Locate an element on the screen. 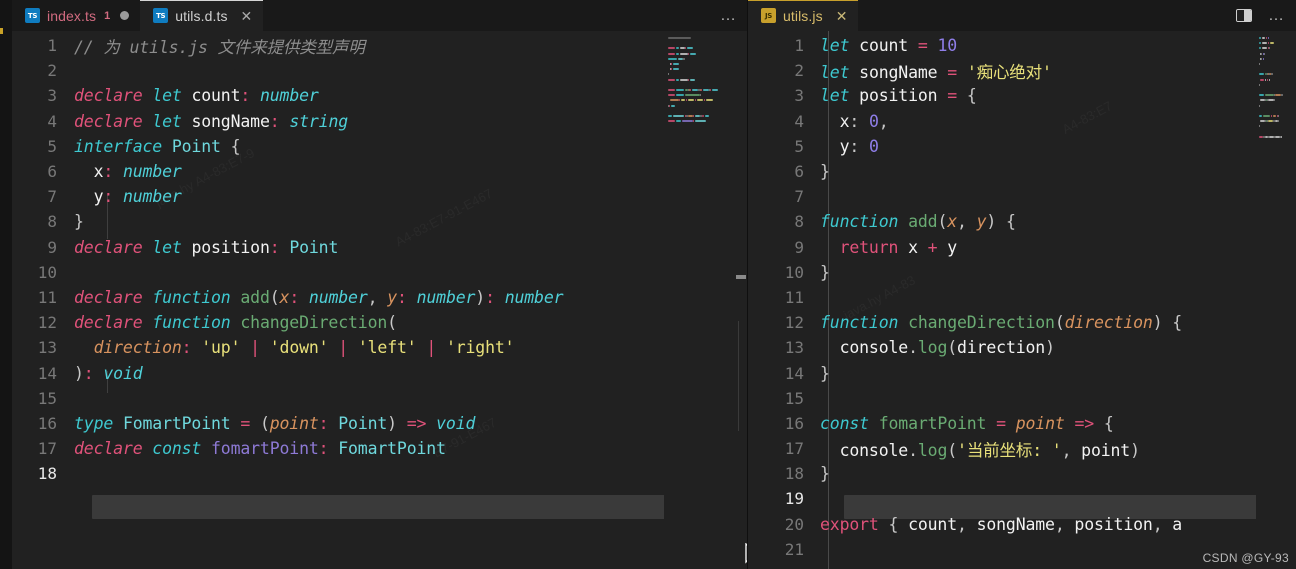 The image size is (1296, 569). code-line: 12 declare function changeDirection( is located at coordinates (380, 322).